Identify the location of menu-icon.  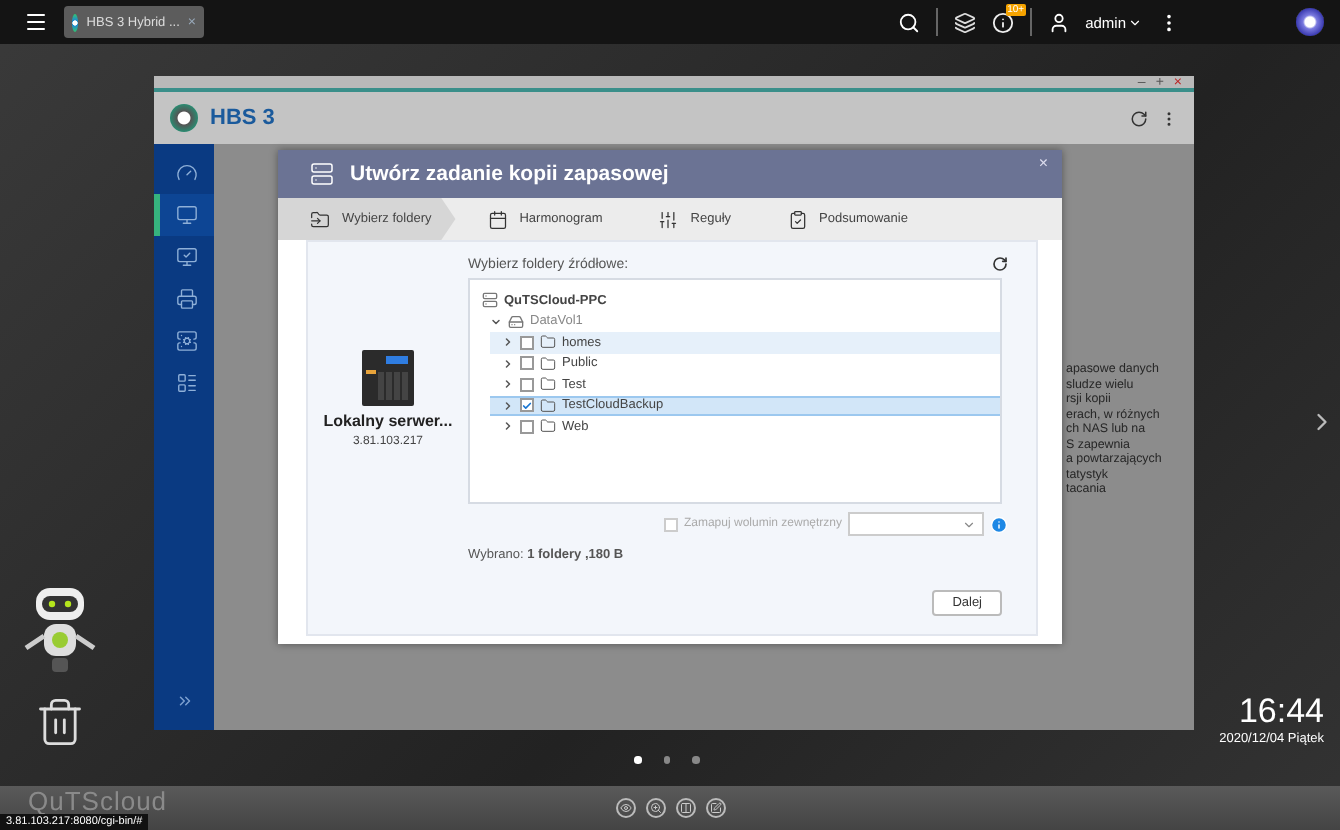
(36, 22).